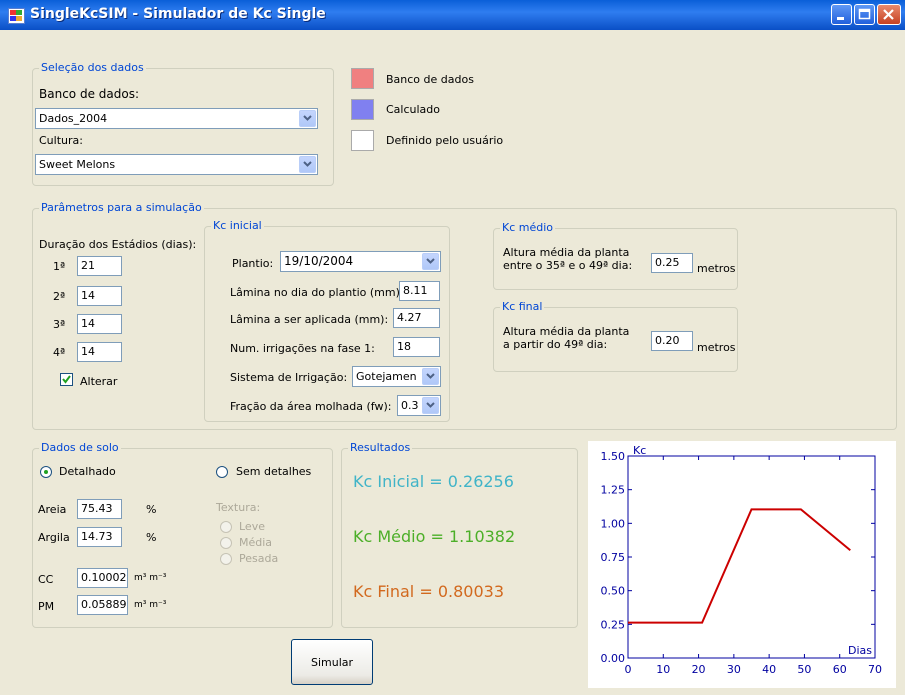 The image size is (905, 695). I want to click on y-tick-label: 1.50, so click(613, 456).